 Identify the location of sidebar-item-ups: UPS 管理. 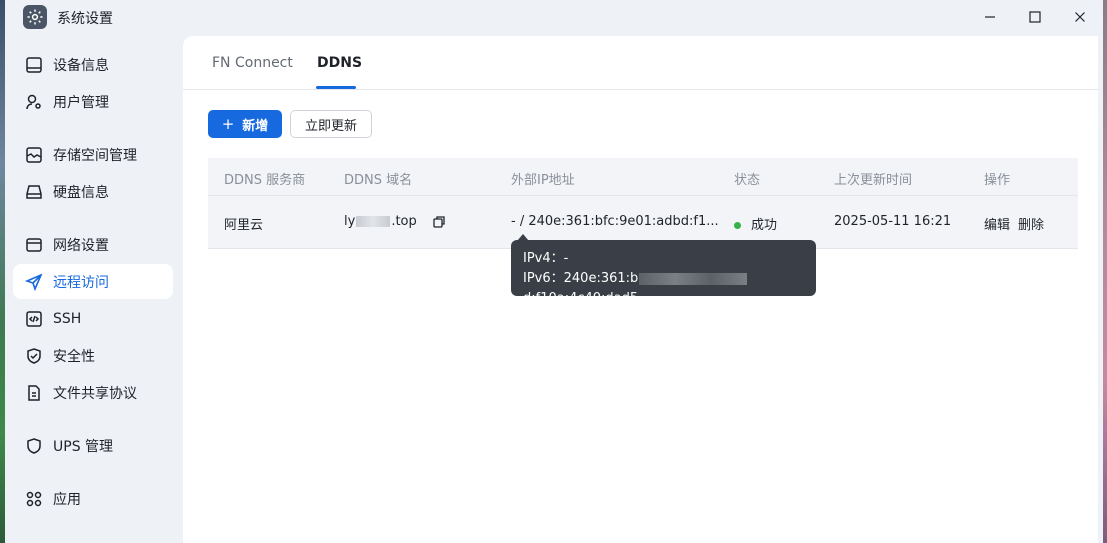
(93, 445).